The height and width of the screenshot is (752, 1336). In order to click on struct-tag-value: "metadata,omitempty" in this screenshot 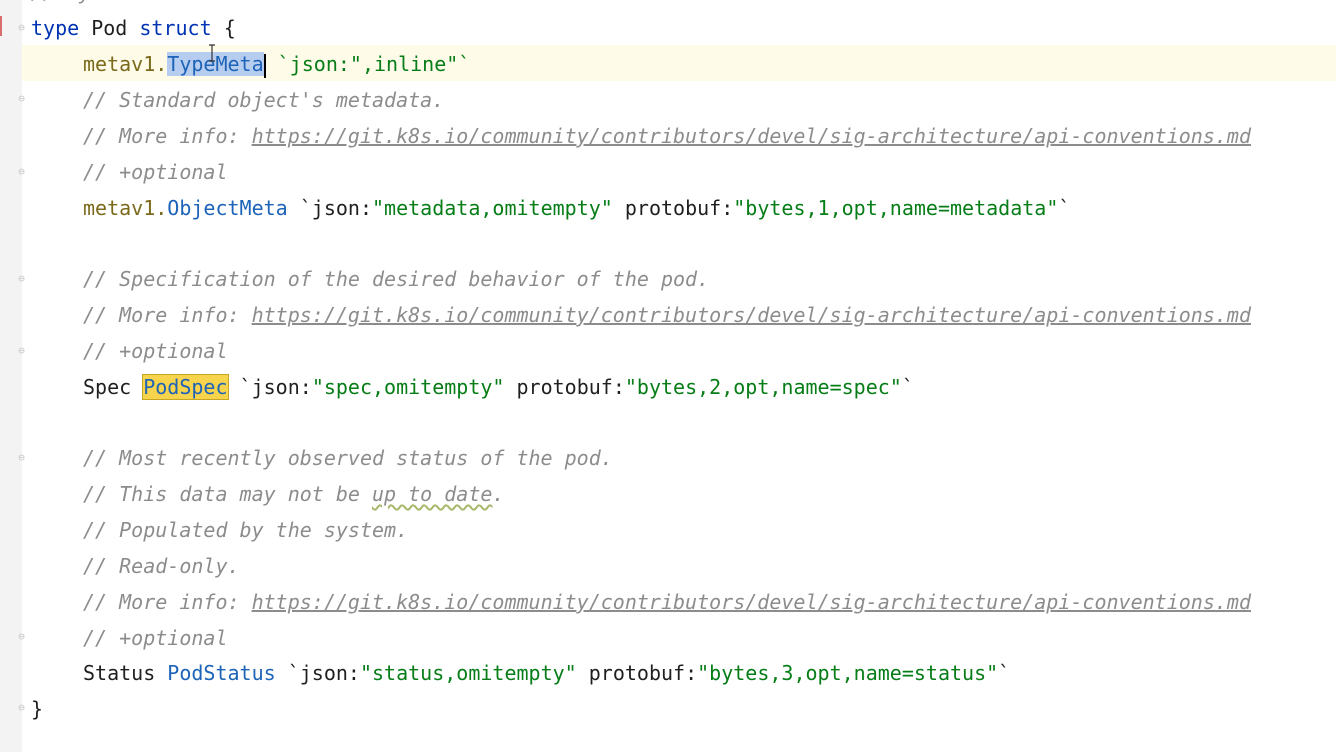, I will do `click(492, 208)`.